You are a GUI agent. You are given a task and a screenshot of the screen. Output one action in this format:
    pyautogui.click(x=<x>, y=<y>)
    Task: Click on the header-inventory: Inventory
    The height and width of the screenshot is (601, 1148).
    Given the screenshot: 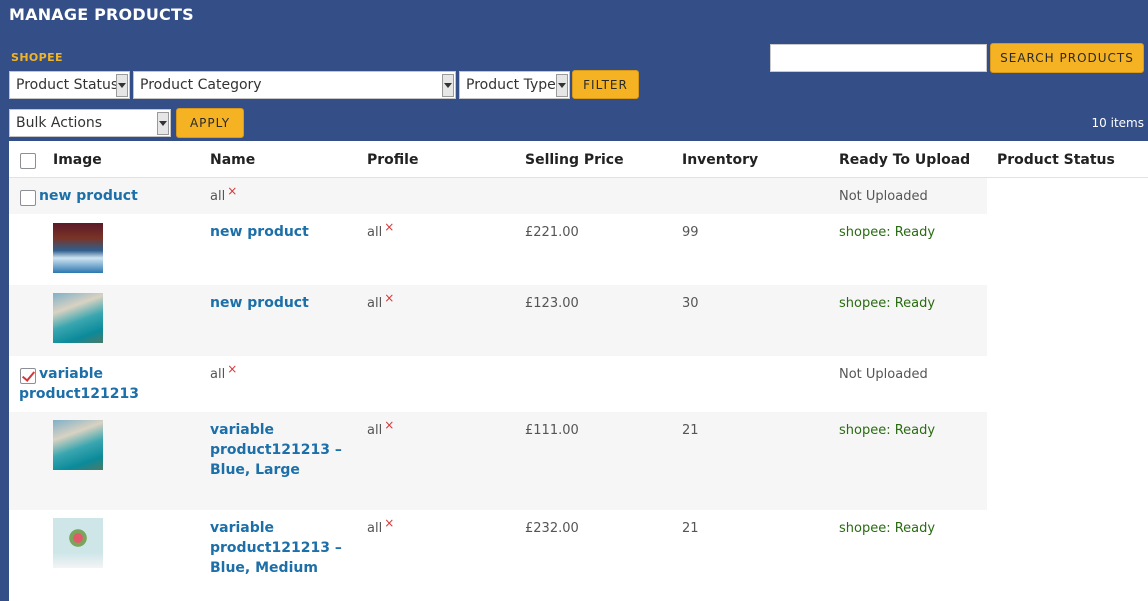 What is the action you would take?
    pyautogui.click(x=720, y=160)
    